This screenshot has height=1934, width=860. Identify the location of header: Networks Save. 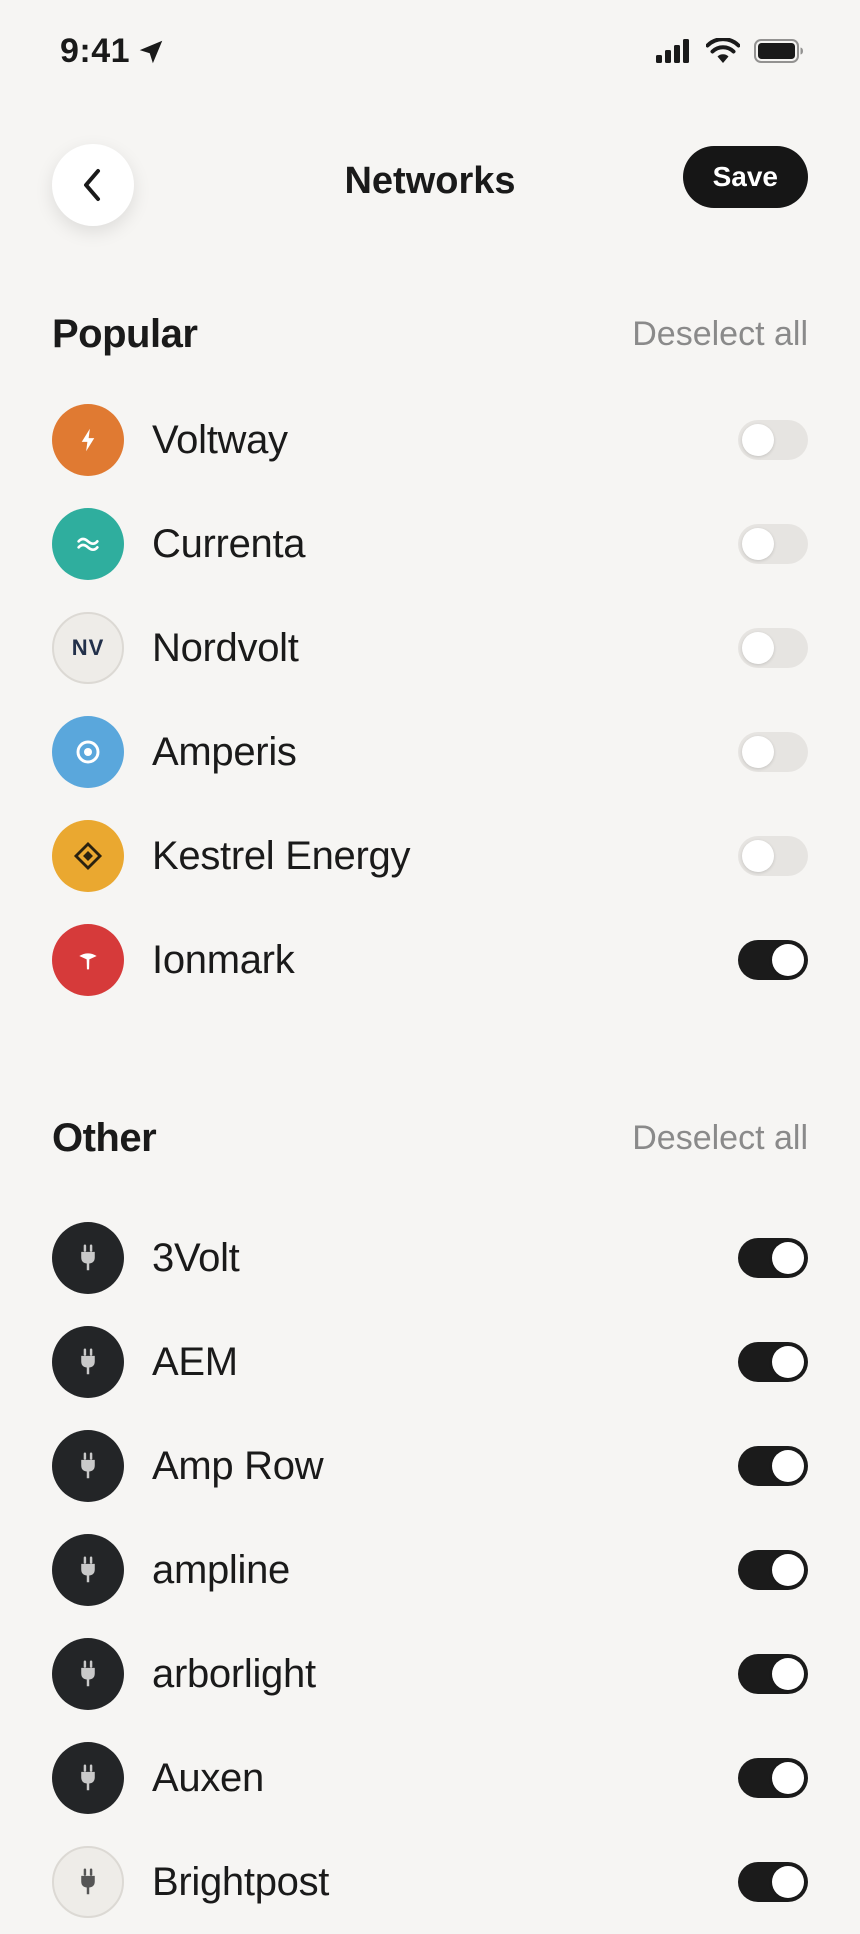
(430, 198).